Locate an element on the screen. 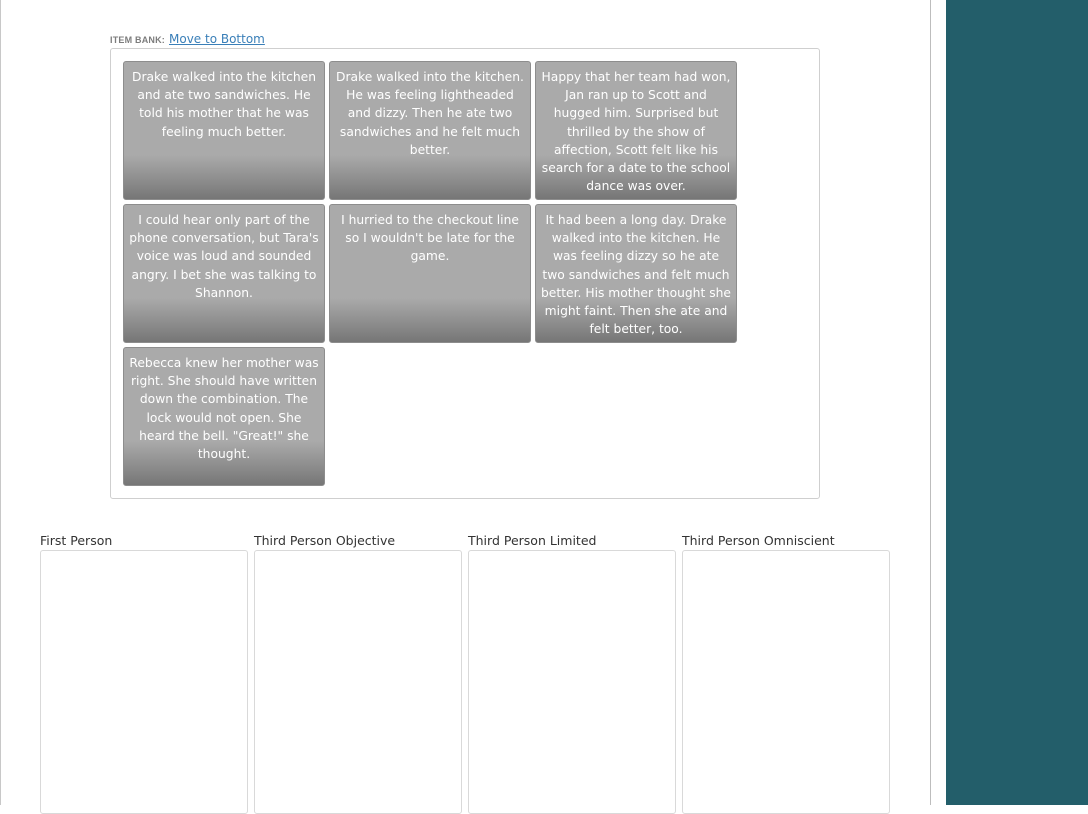  category-label-third-person-objective: Third Person Objective is located at coordinates (325, 540).